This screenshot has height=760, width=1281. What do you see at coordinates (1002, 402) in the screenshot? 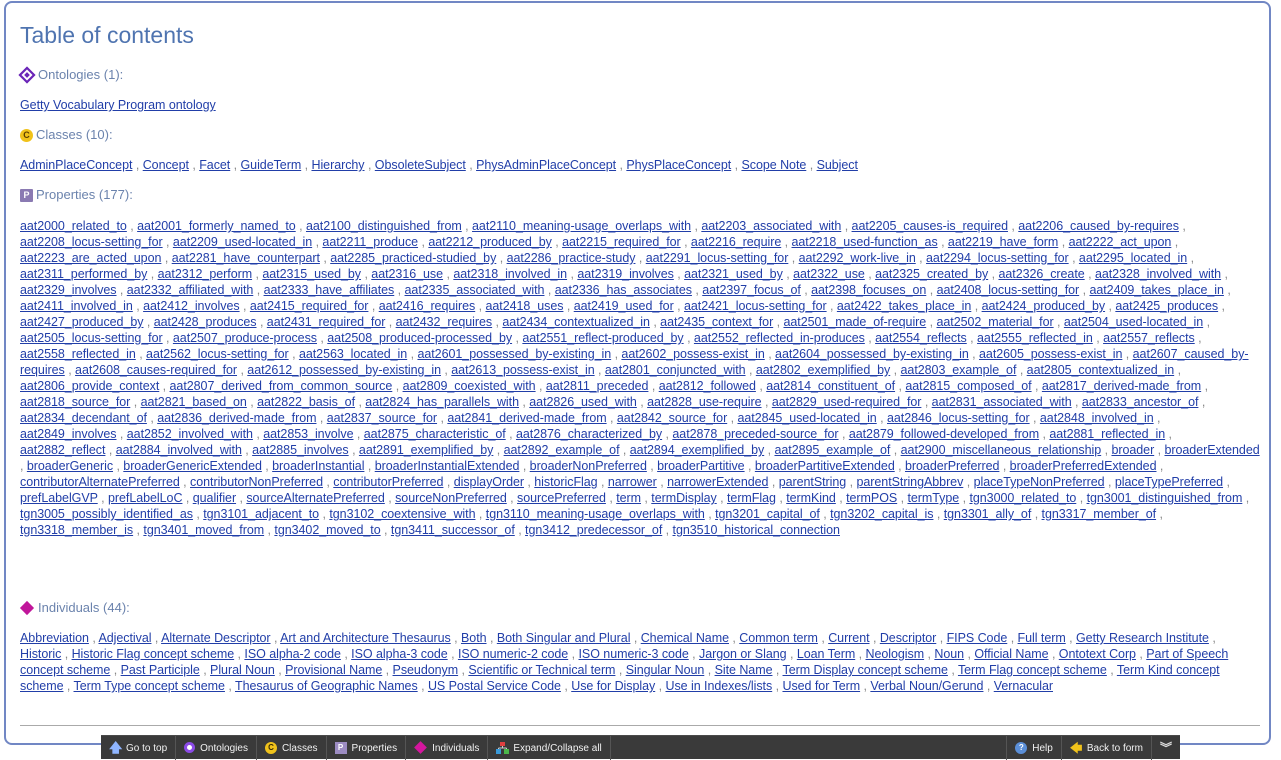
I see `property-link: aat2831_associated_with` at bounding box center [1002, 402].